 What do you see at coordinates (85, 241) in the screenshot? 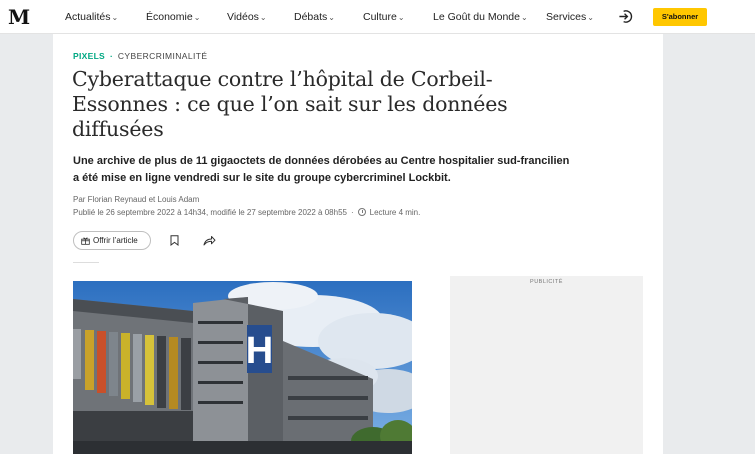
I see `gift-icon` at bounding box center [85, 241].